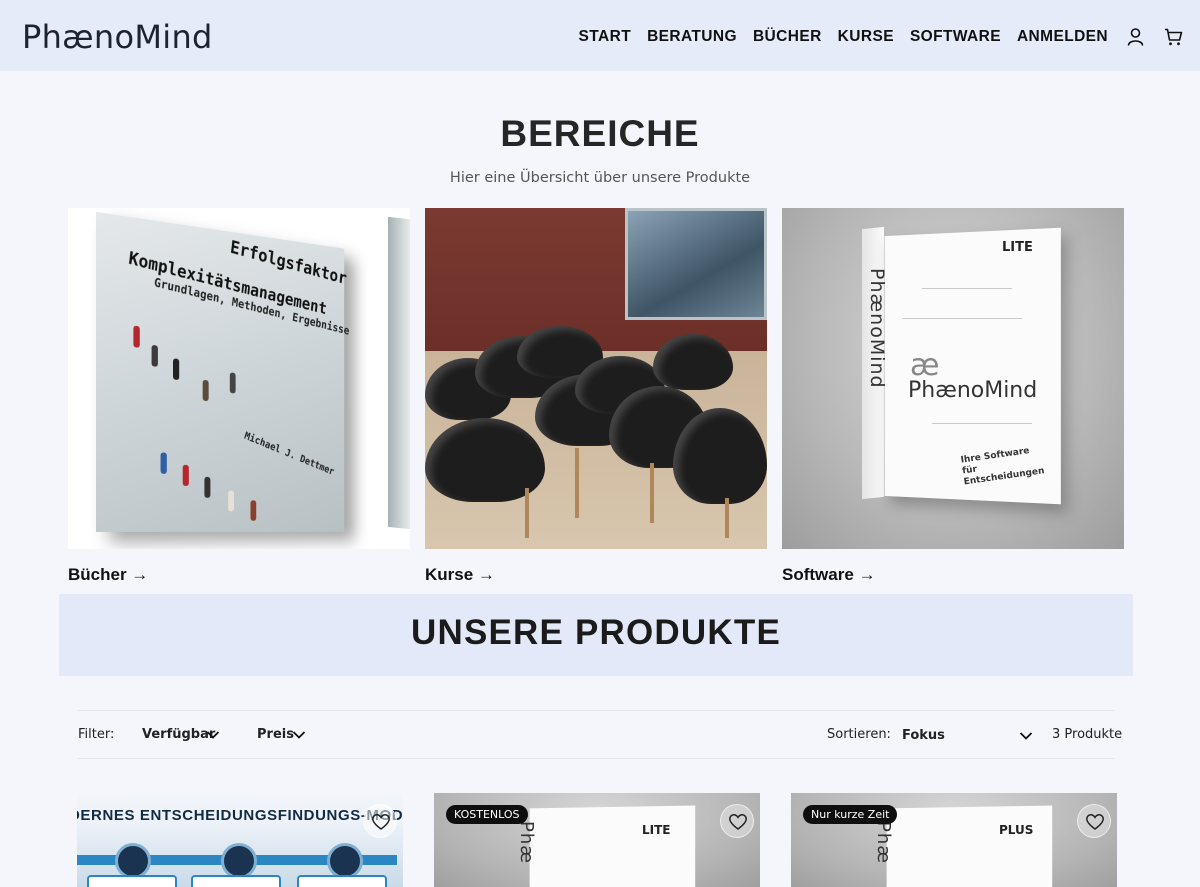  Describe the element at coordinates (108, 575) in the screenshot. I see `category-link-buecher: Bücher →` at that location.